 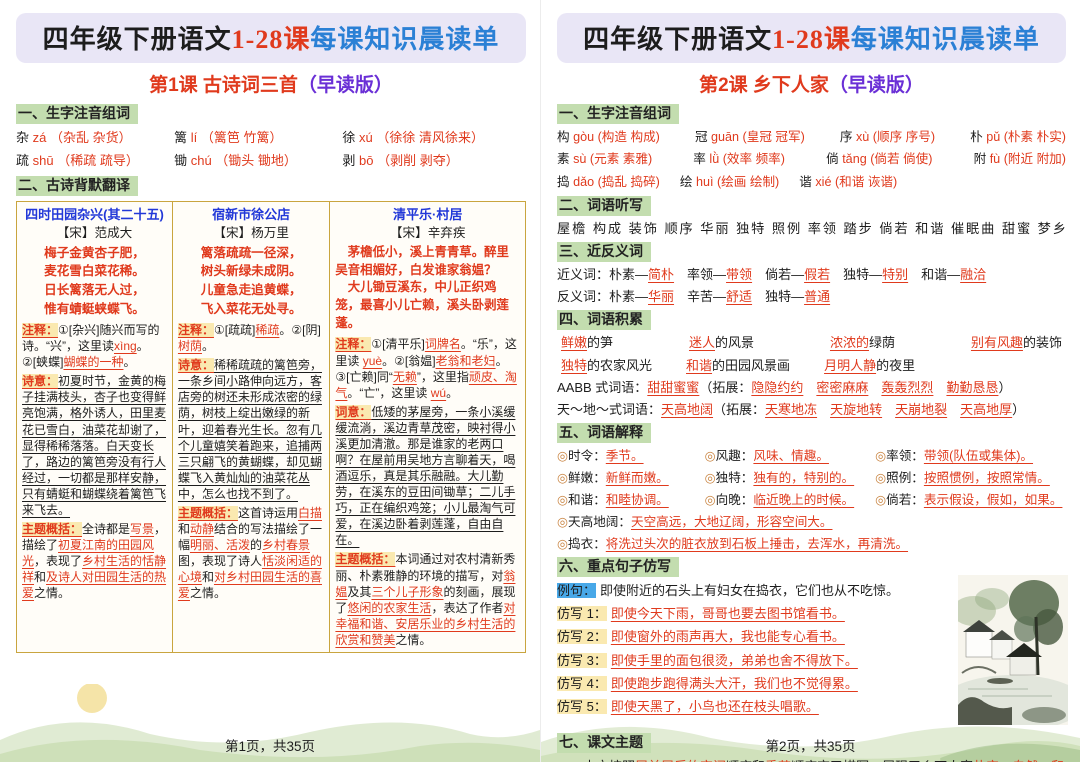 What do you see at coordinates (694, 296) in the screenshot?
I see `antonyms-line: 反义词：朴素—华丽 辛苦—舒适 独特—普通` at bounding box center [694, 296].